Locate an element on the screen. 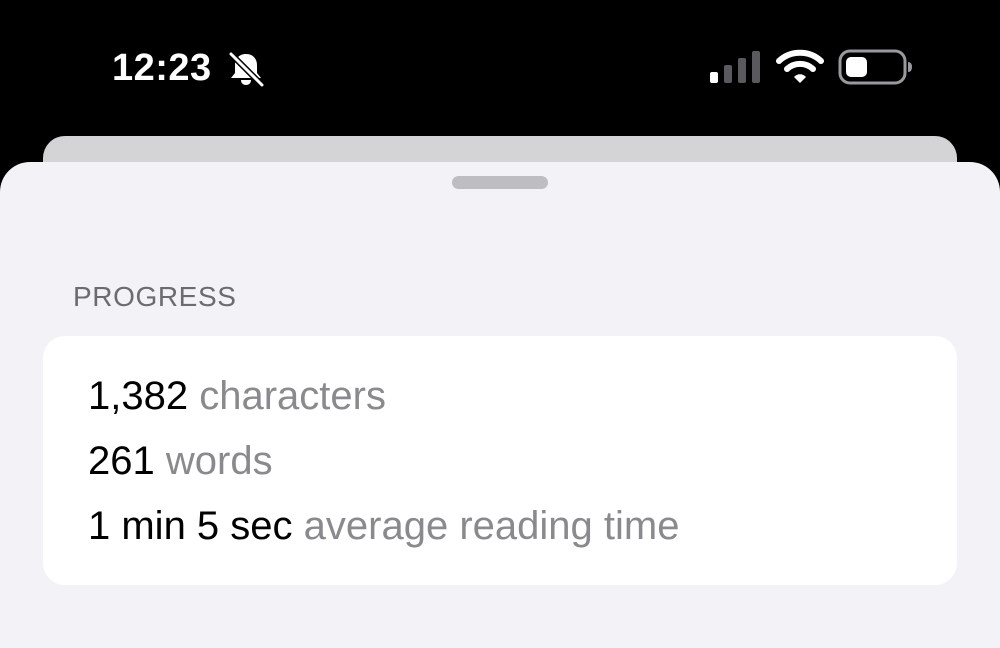 The image size is (1000, 648). stat-label: average reading time is located at coordinates (491, 526).